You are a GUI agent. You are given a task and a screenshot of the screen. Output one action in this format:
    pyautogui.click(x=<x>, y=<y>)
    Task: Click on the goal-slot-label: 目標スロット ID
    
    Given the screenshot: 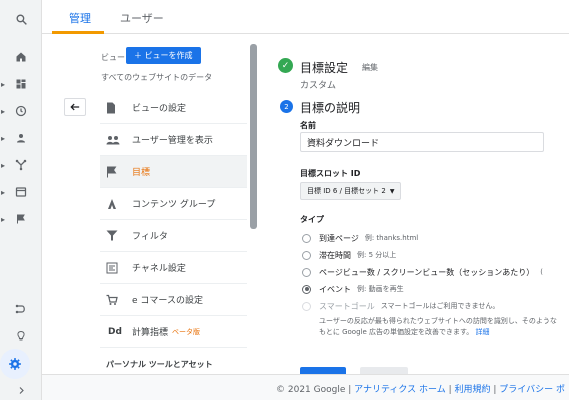 What is the action you would take?
    pyautogui.click(x=330, y=173)
    